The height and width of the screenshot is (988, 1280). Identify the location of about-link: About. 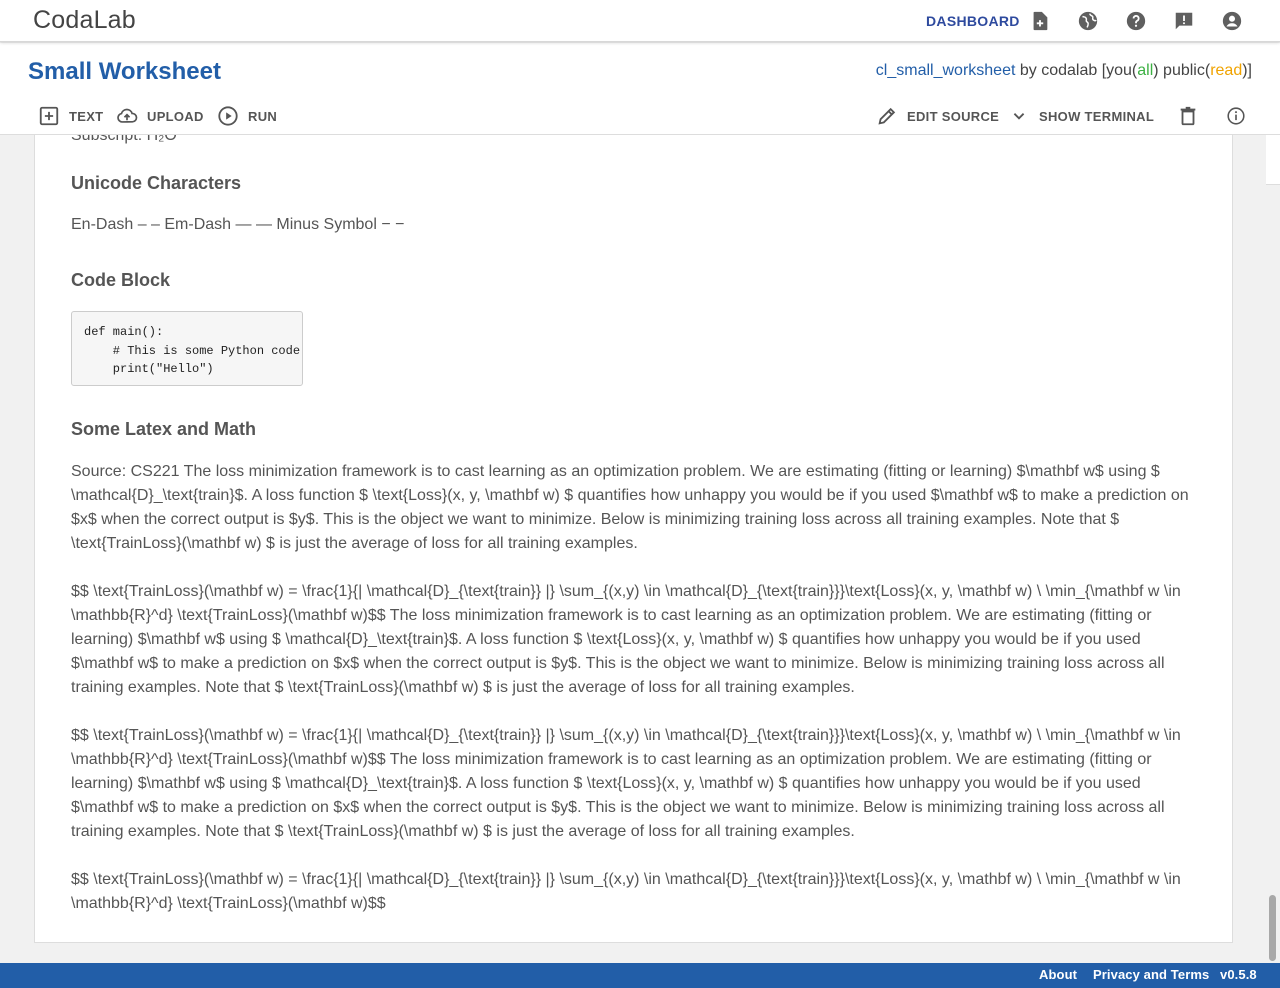
(1058, 974).